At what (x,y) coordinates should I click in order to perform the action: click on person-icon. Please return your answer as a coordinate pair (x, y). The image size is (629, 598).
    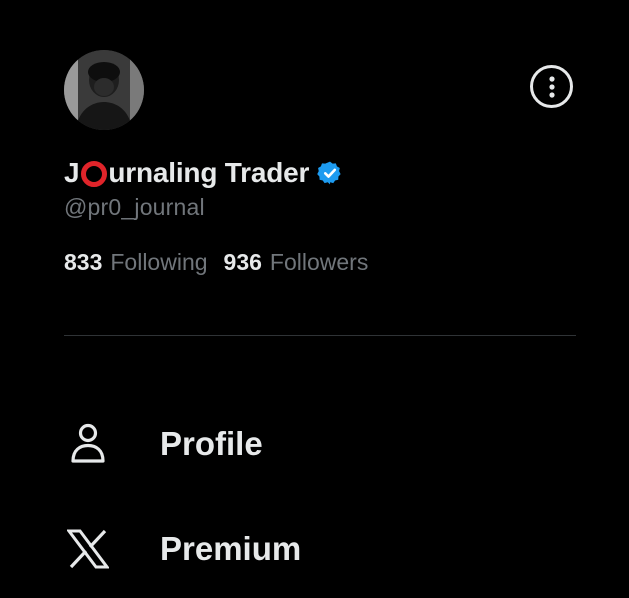
    Looking at the image, I should click on (88, 444).